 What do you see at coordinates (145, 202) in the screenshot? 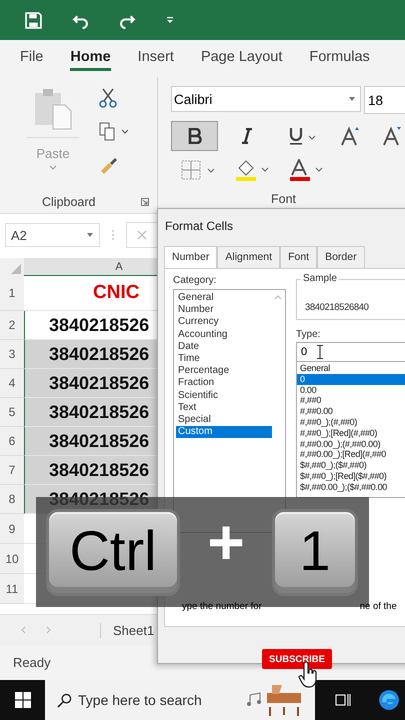
I see `dialog-launcher-icon` at bounding box center [145, 202].